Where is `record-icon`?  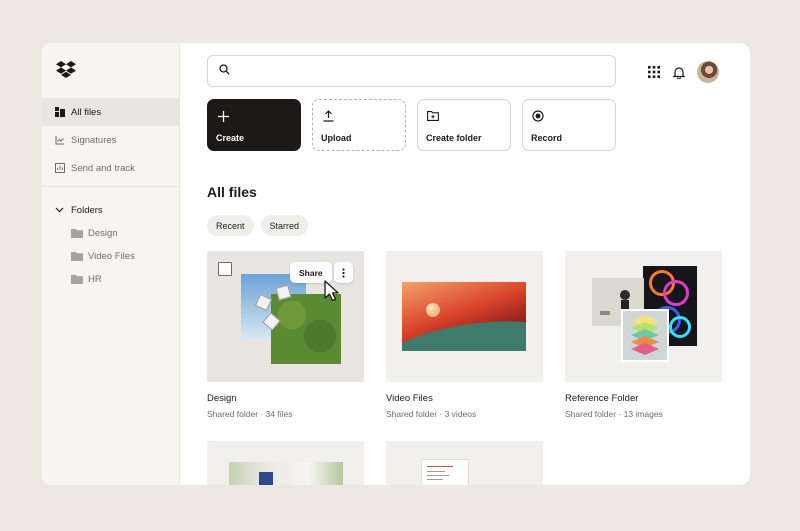 record-icon is located at coordinates (538, 116).